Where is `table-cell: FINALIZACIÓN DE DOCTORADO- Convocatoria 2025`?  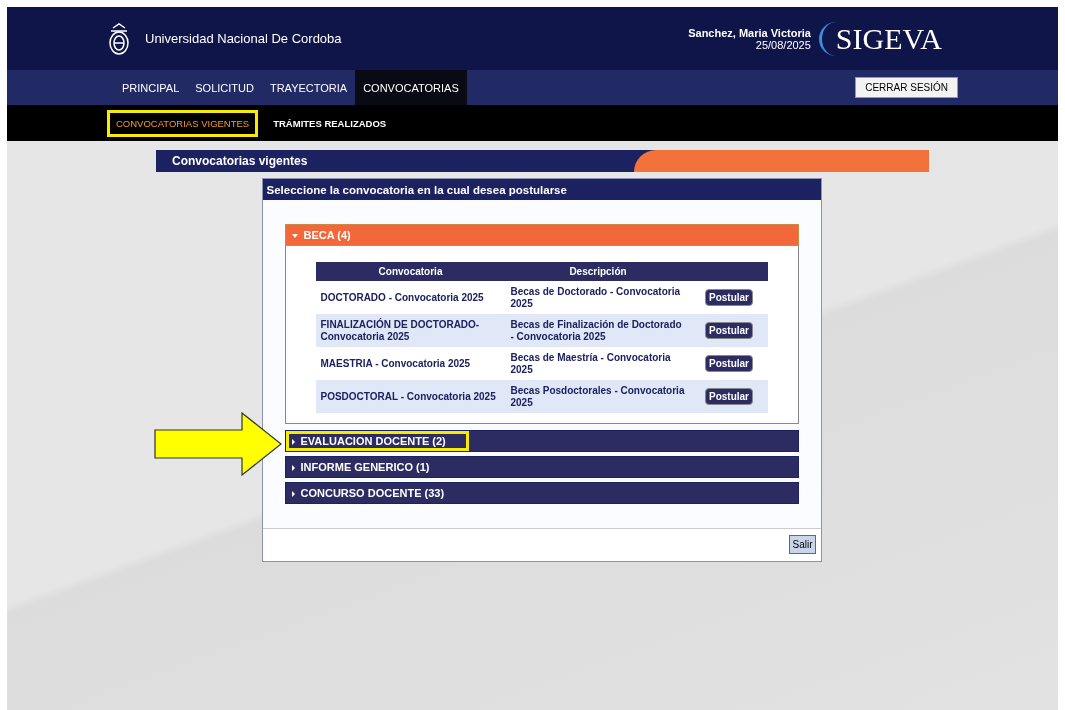
table-cell: FINALIZACIÓN DE DOCTORADO- Convocatoria 2025 is located at coordinates (410, 330).